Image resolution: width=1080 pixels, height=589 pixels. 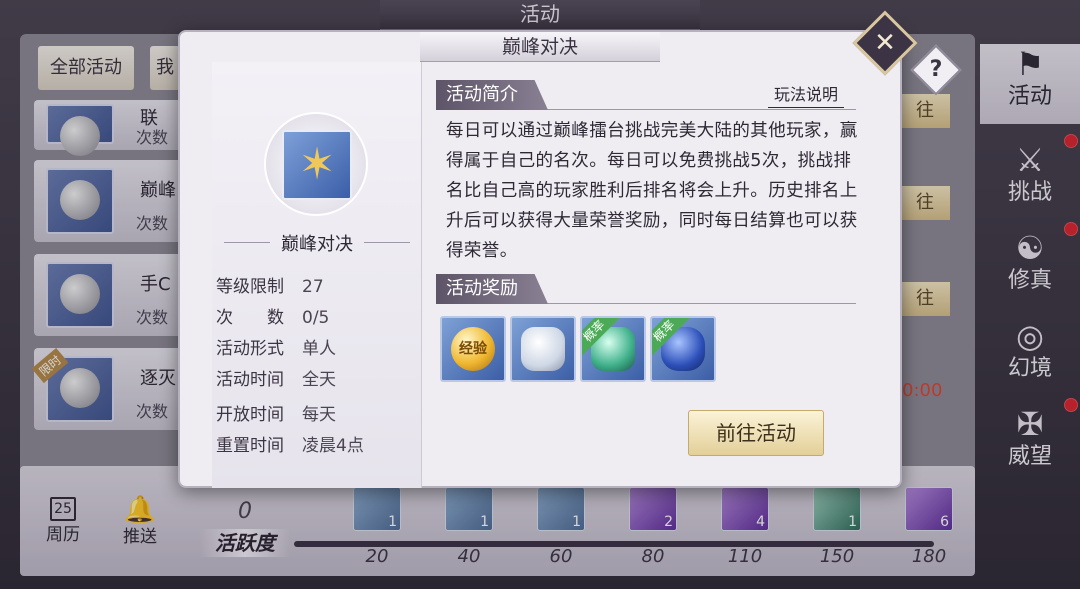 What do you see at coordinates (276, 380) in the screenshot?
I see `info-row-time: 活动时间 全天` at bounding box center [276, 380].